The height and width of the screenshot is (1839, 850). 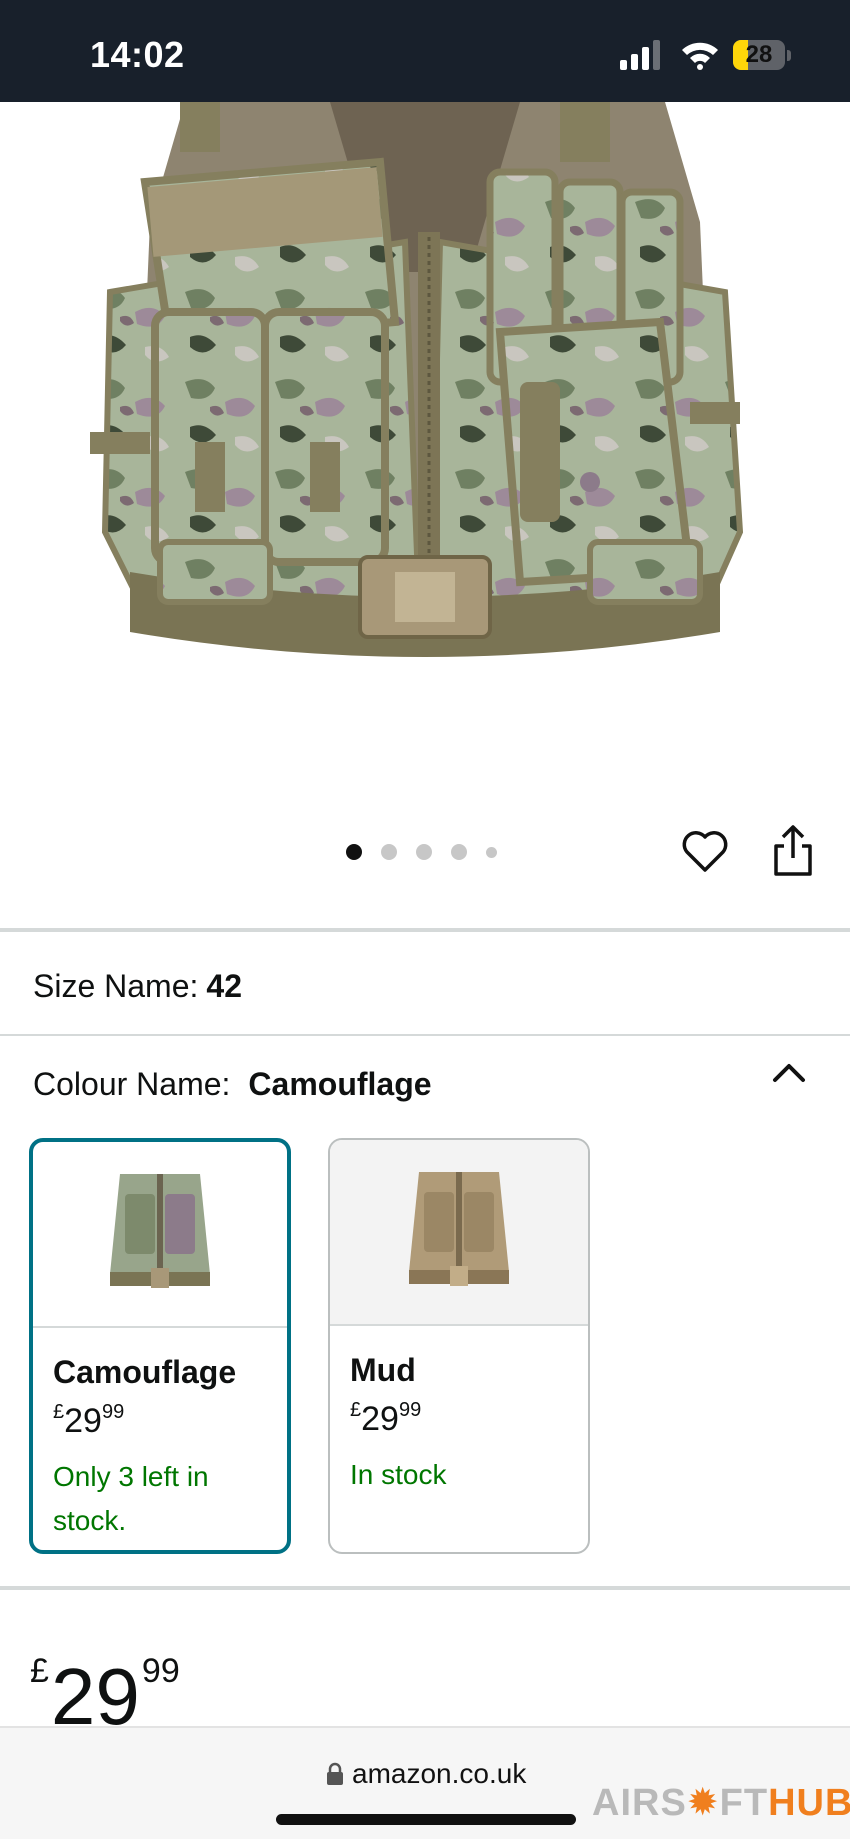 I want to click on size-selector: Size Name: 42, so click(x=137, y=986).